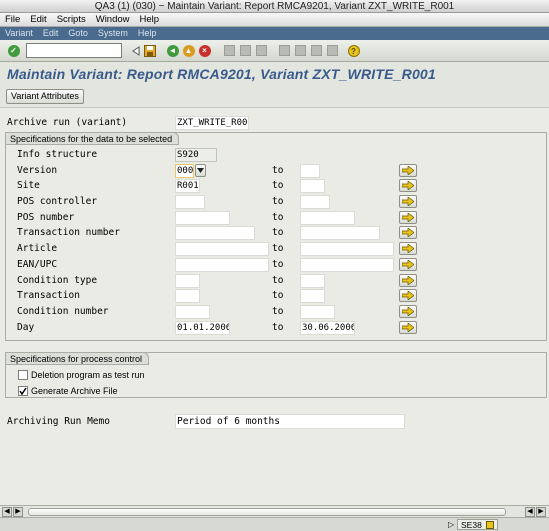  Describe the element at coordinates (149, 50) in the screenshot. I see `save-button` at that location.